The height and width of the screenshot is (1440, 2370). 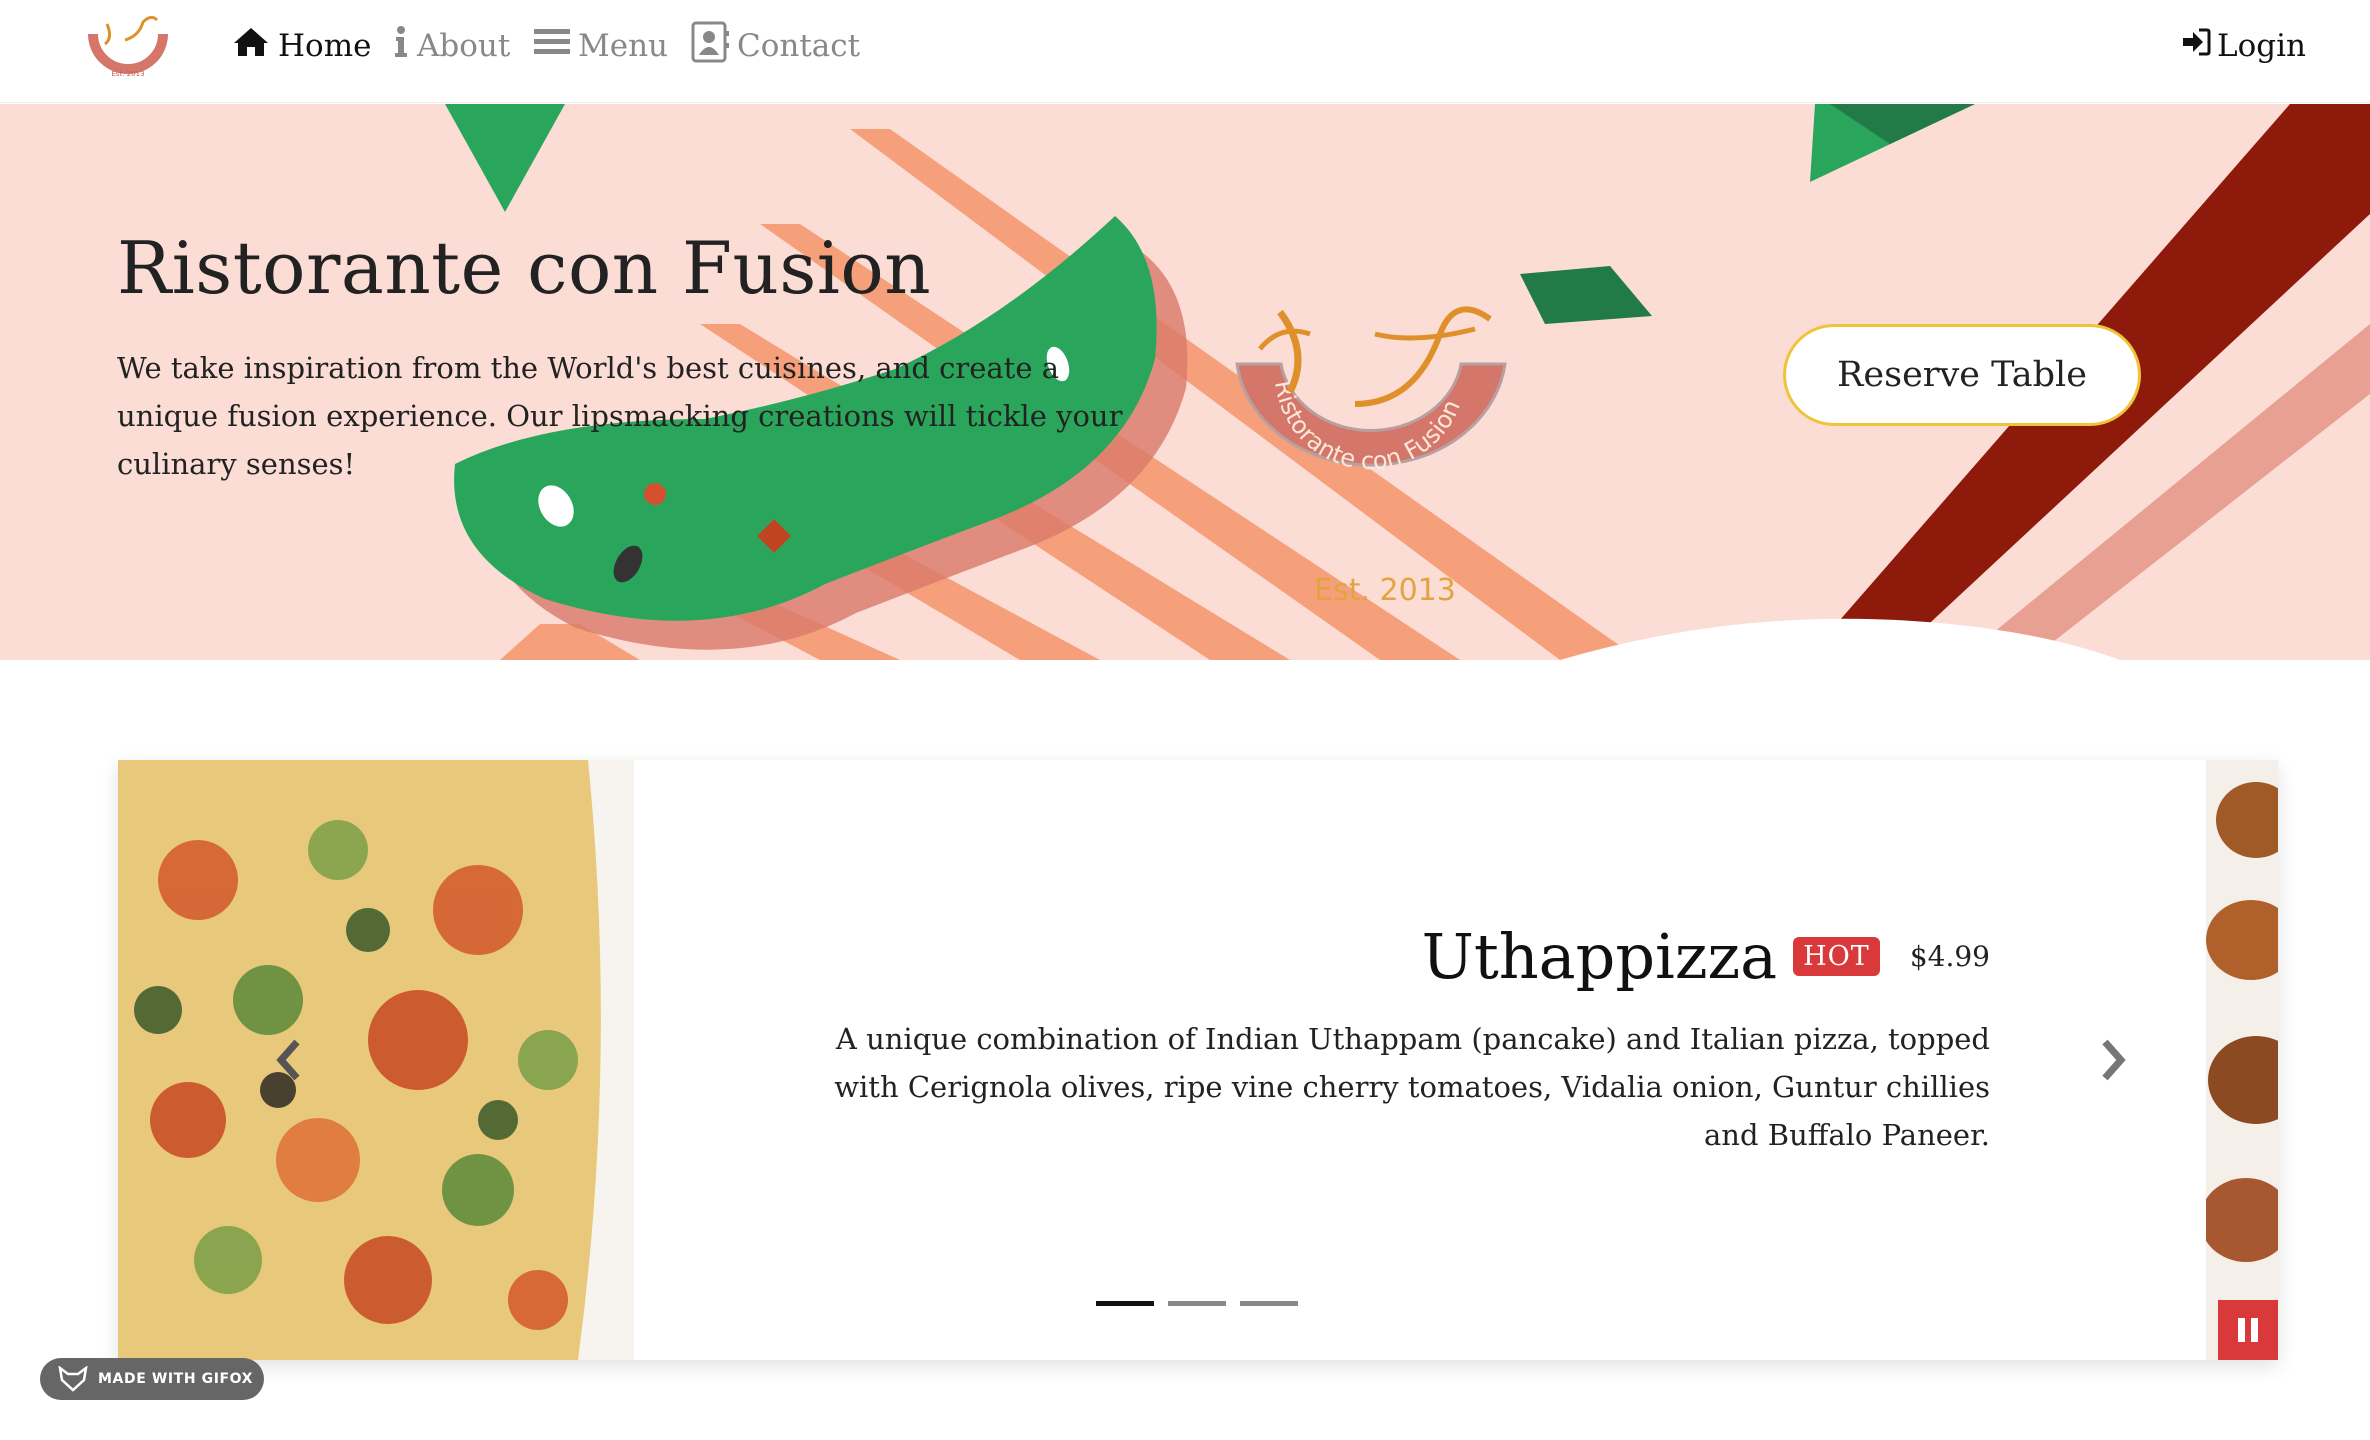 What do you see at coordinates (1836, 956) in the screenshot?
I see `hot-badge: HOT` at bounding box center [1836, 956].